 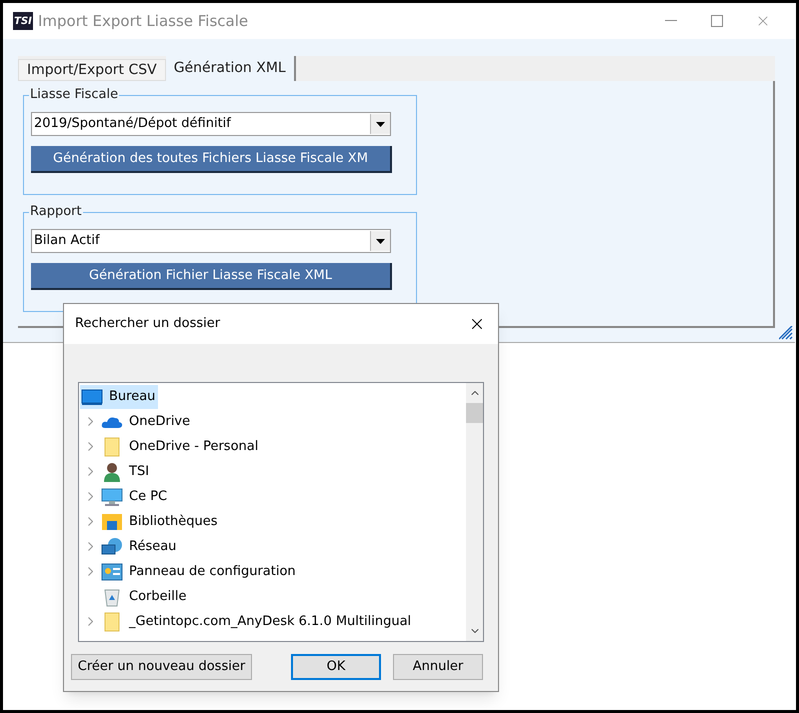 I want to click on tree-item-label: OneDrive, so click(x=159, y=421).